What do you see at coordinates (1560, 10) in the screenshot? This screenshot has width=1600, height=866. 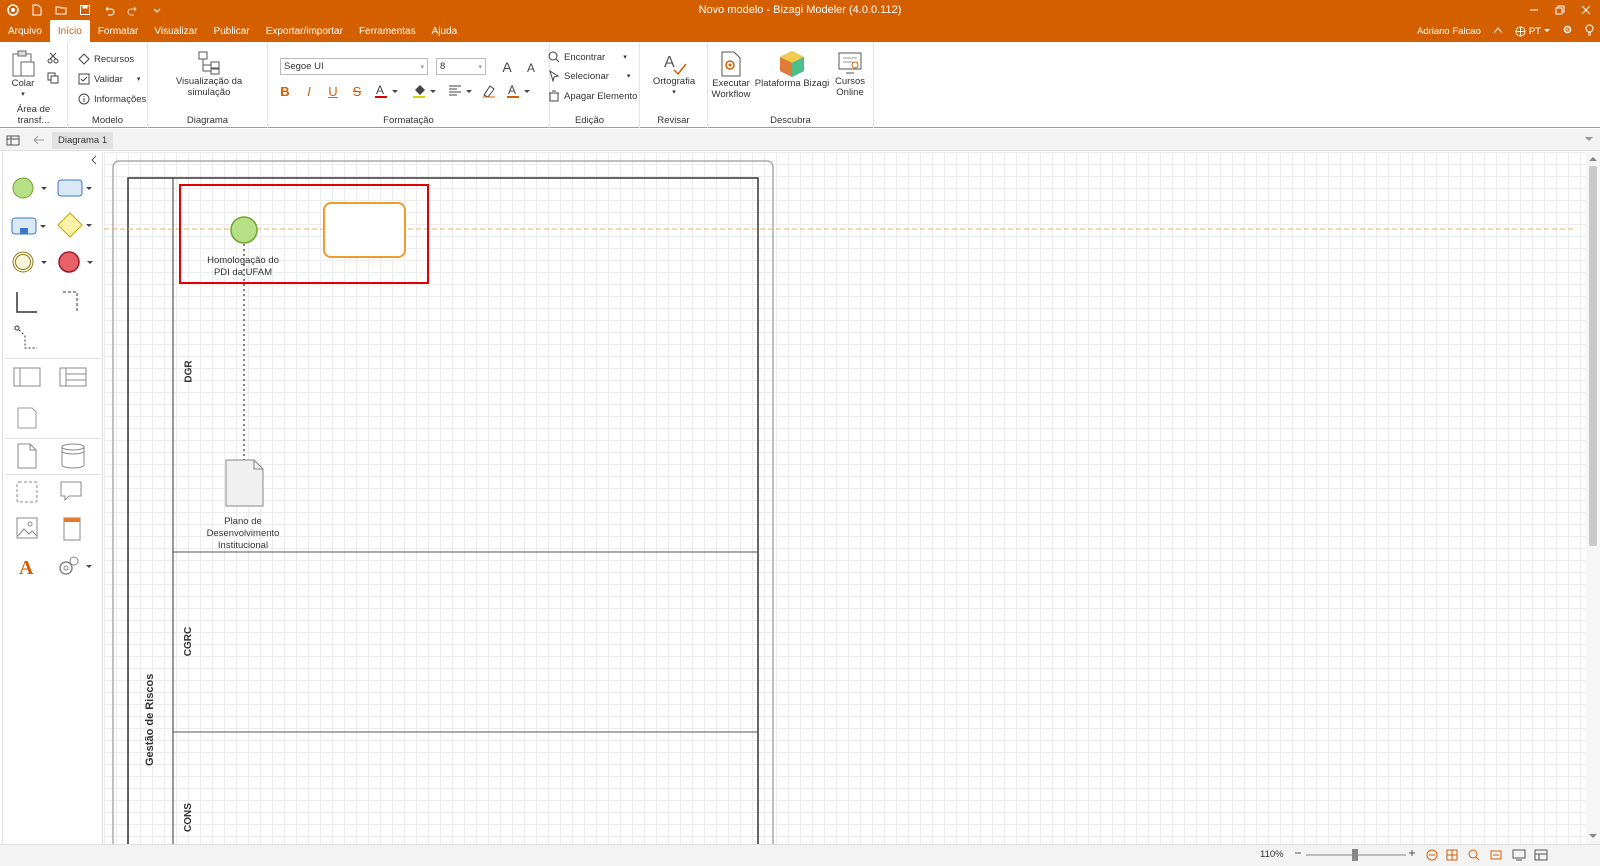 I see `restore-icon` at bounding box center [1560, 10].